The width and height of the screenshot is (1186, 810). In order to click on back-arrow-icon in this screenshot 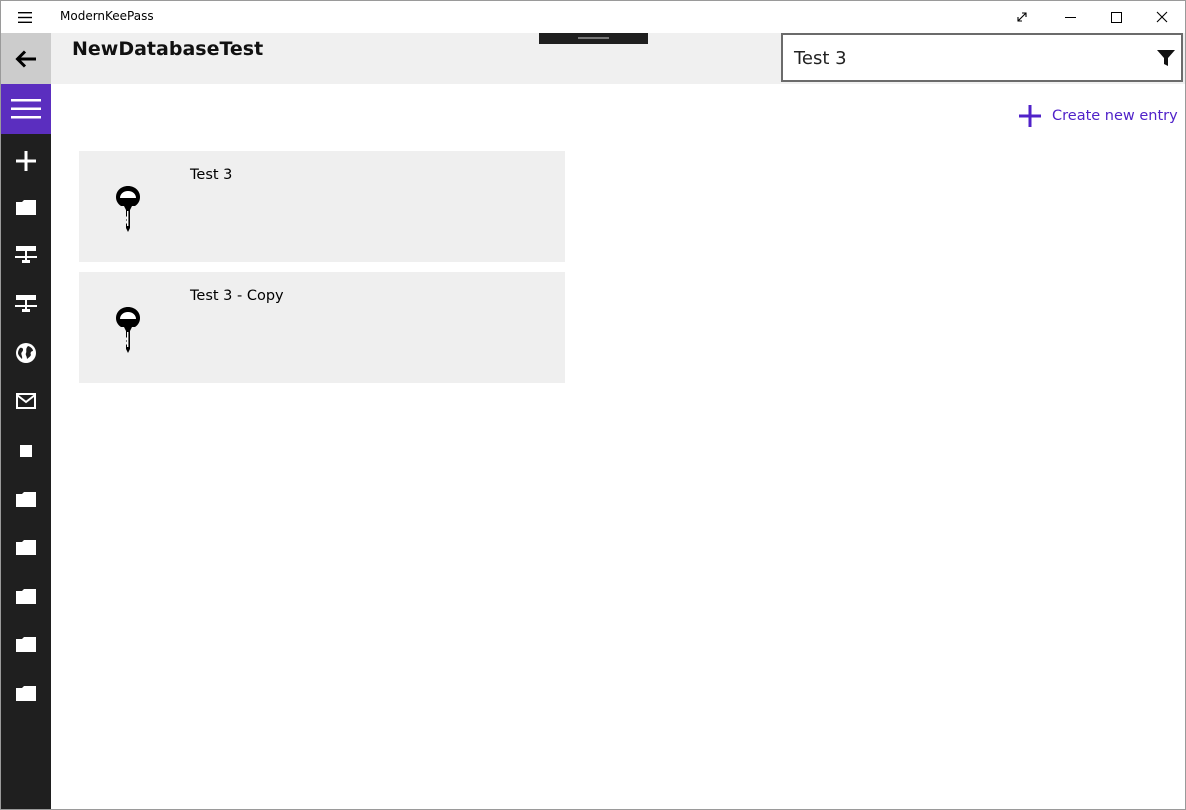, I will do `click(25, 58)`.